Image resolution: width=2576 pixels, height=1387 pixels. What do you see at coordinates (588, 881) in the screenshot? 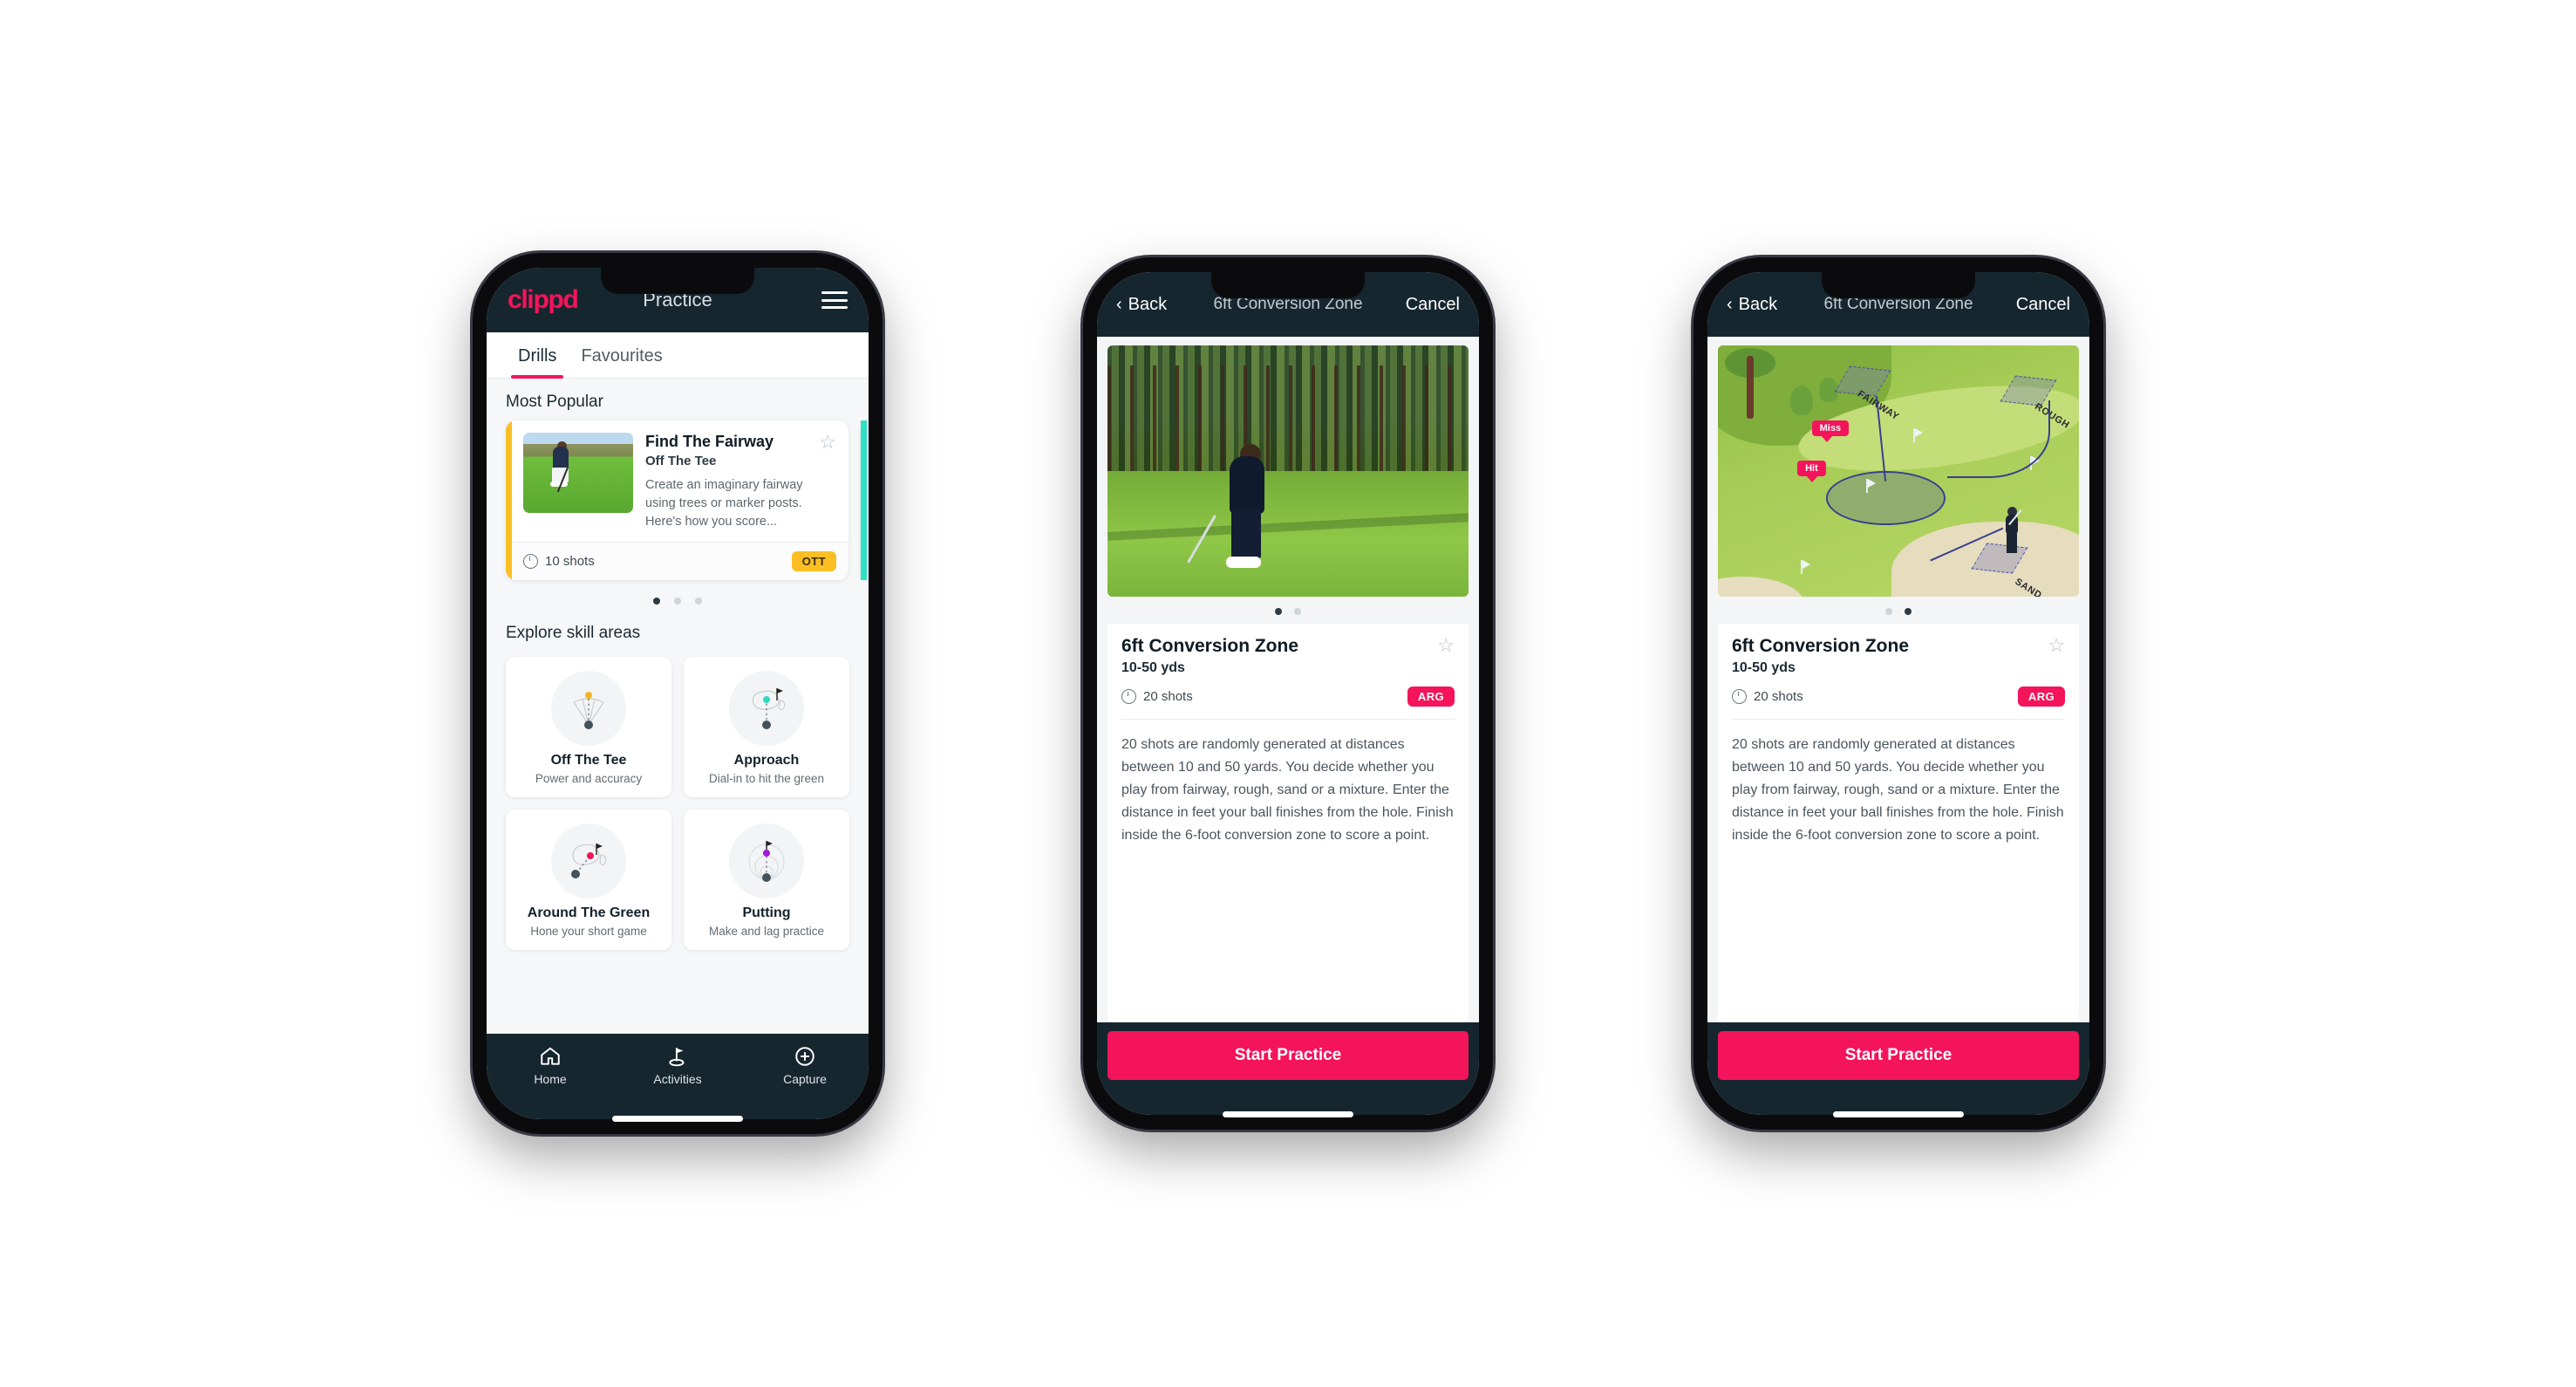
I see `skill-card-around-the-green: Around The Green Hone your short game` at bounding box center [588, 881].